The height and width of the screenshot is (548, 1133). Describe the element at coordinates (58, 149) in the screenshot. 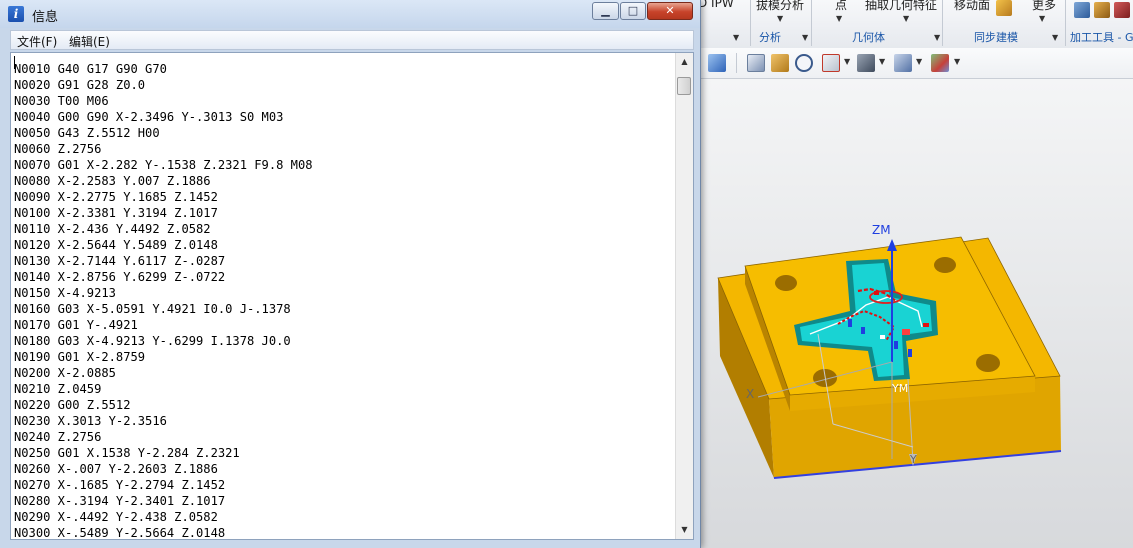

I see `code-line: N0060 Z.2756` at that location.